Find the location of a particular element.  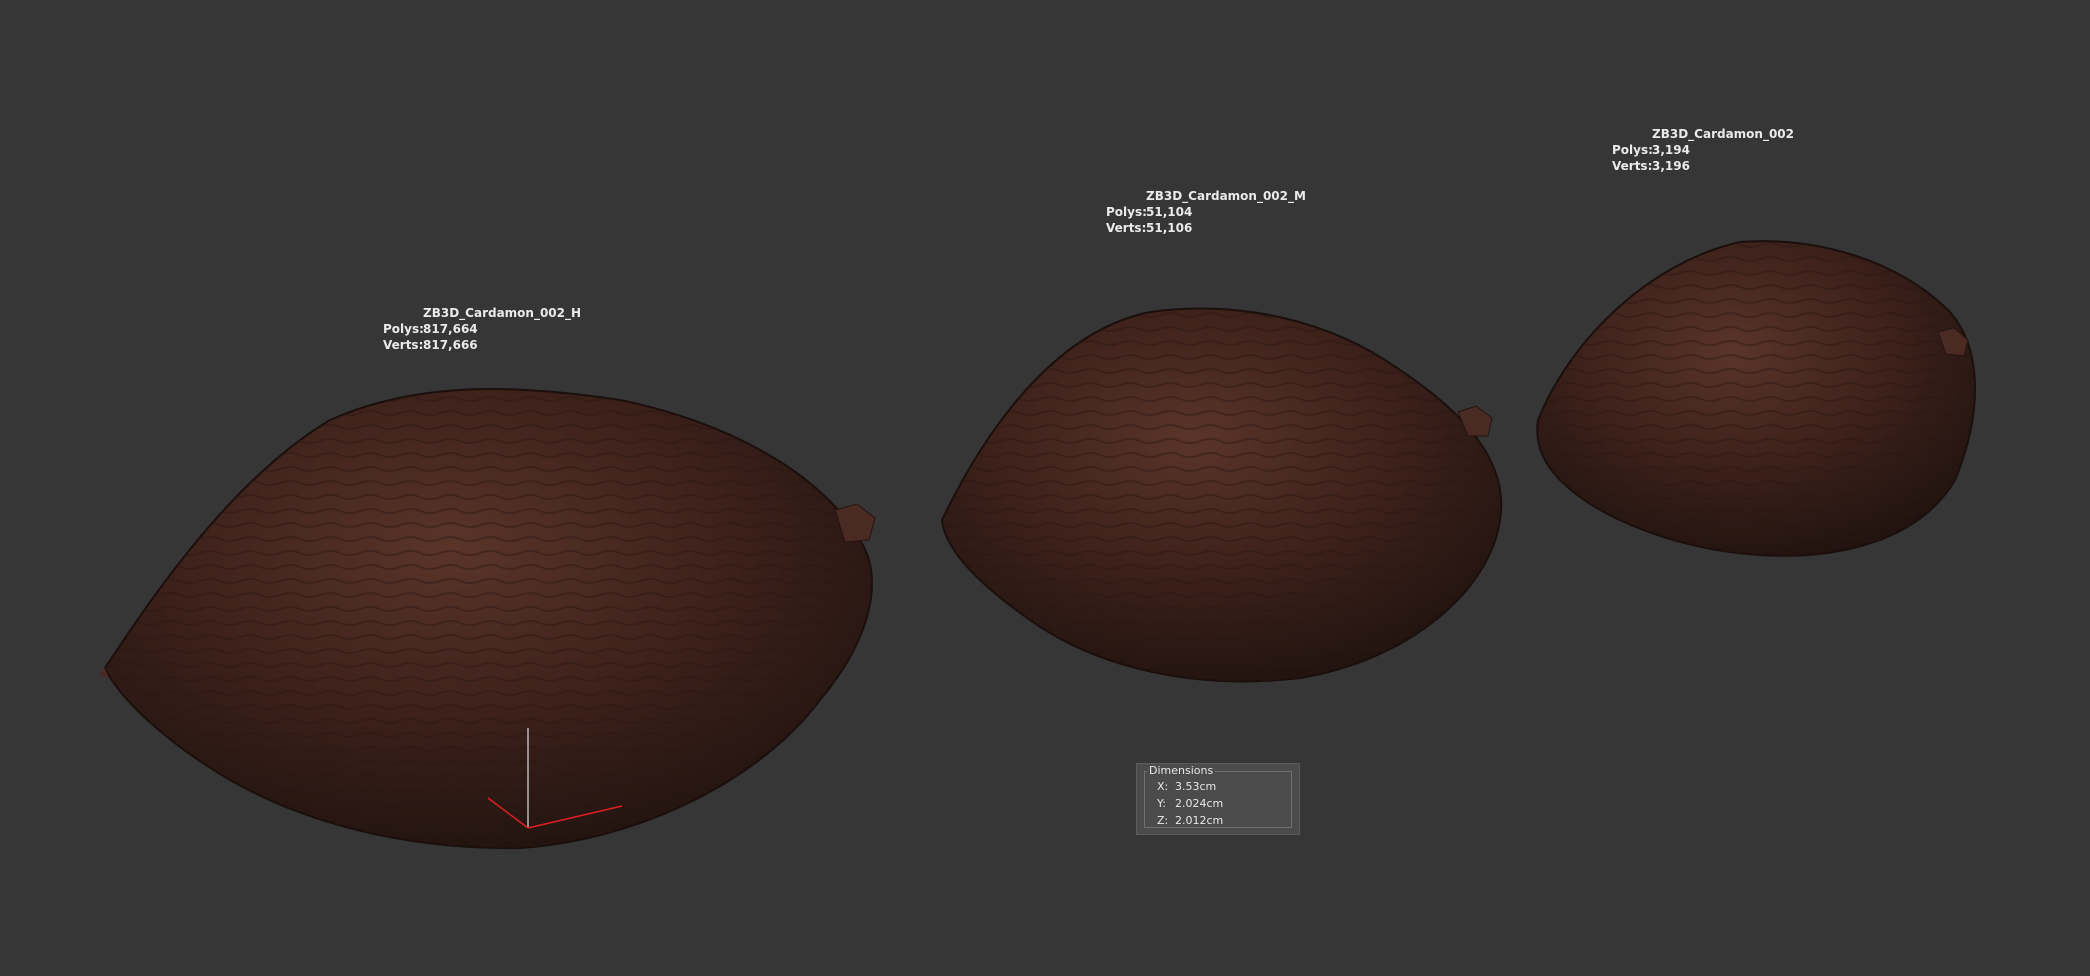

axis-x-label: X: is located at coordinates (1163, 786).